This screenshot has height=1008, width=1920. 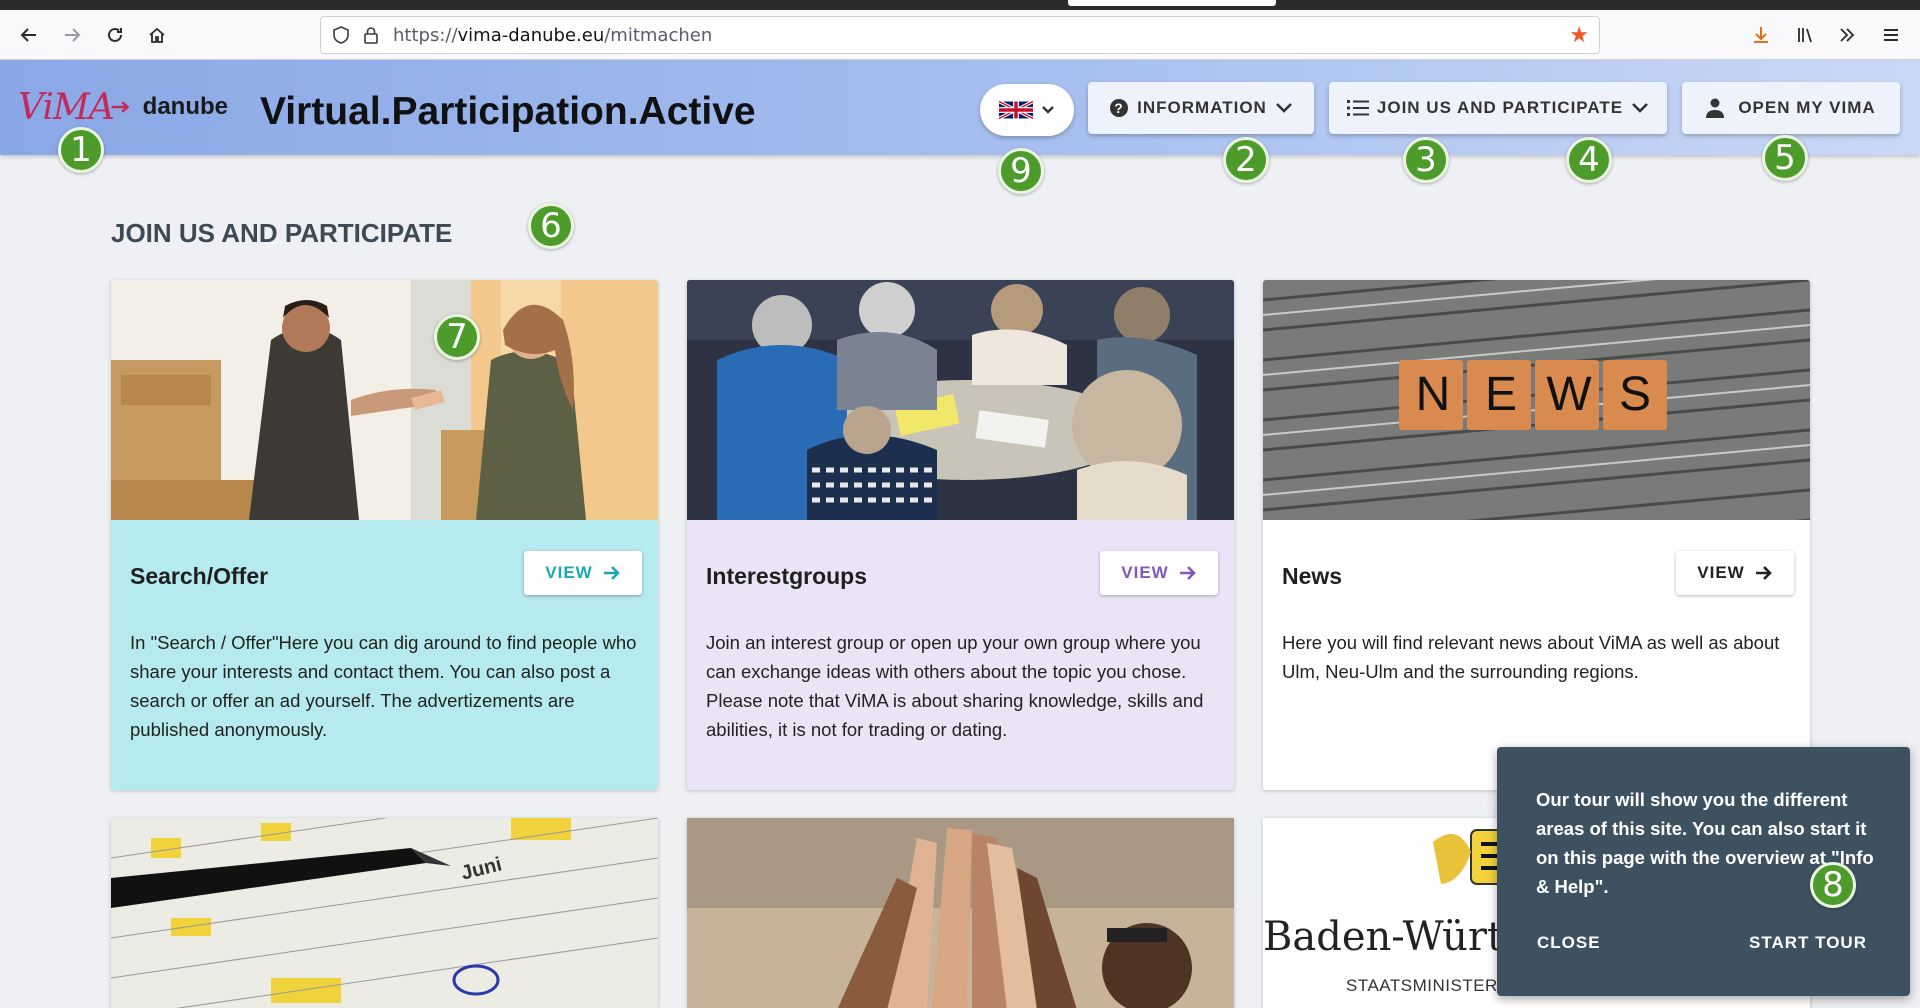 I want to click on question-circle-icon: ?, so click(x=1119, y=108).